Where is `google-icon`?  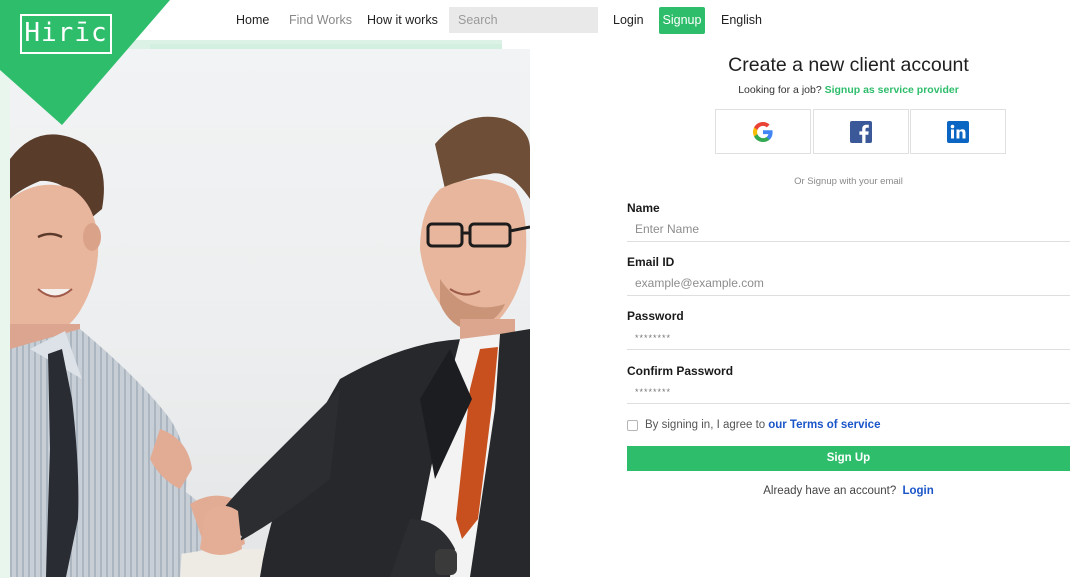
google-icon is located at coordinates (763, 131).